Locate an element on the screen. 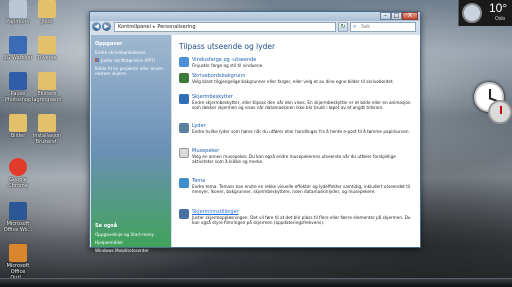 This screenshot has width=512, height=287. recycle-bin-icon is located at coordinates (18, 9).